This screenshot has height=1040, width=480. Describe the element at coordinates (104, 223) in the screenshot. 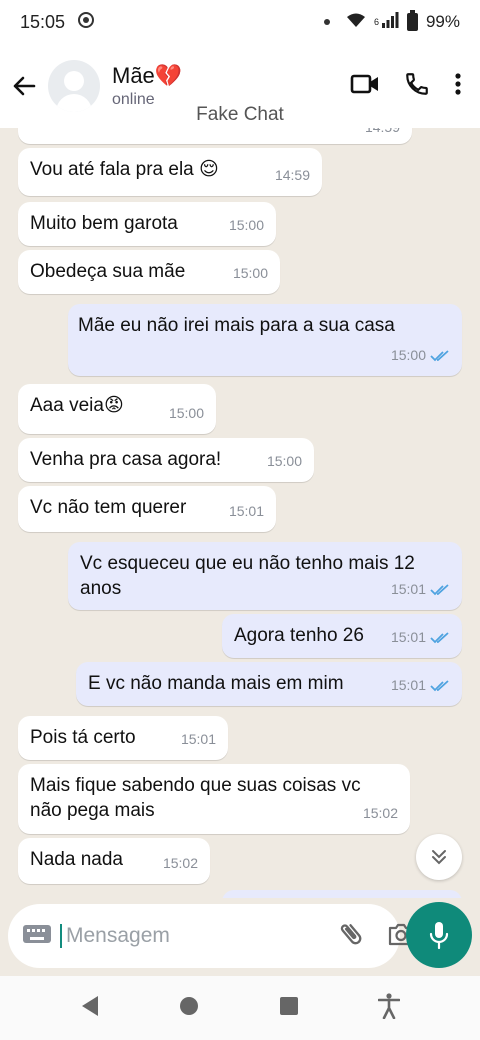

I see `message-text: Muito bem garota` at that location.